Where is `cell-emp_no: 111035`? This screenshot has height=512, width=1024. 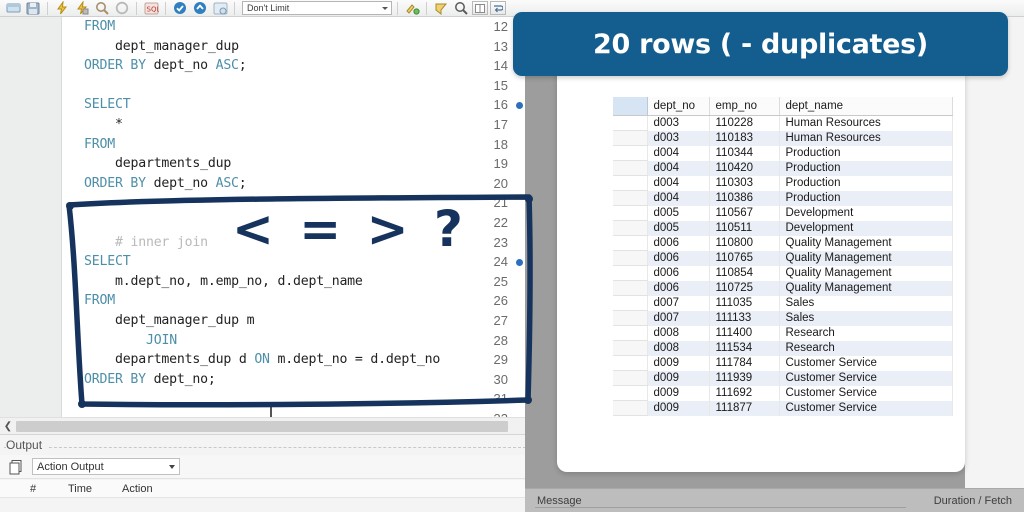 cell-emp_no: 111035 is located at coordinates (744, 303).